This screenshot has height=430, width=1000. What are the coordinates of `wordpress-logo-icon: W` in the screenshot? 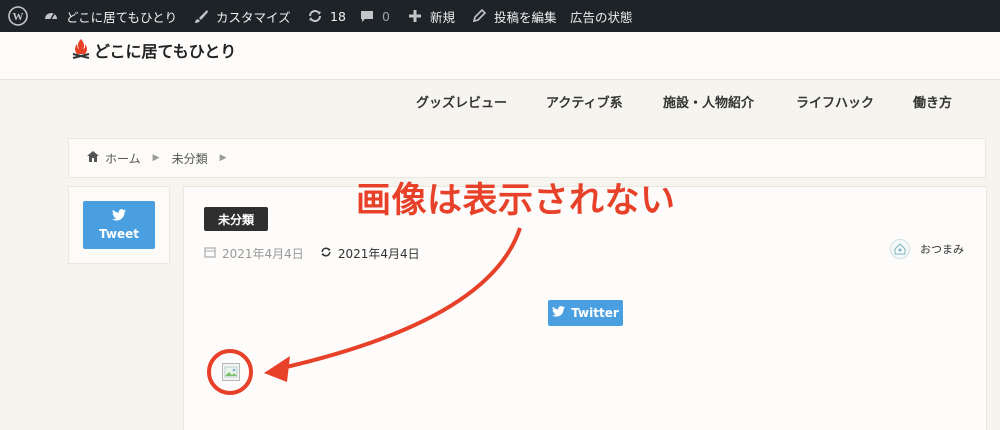 It's located at (18, 16).